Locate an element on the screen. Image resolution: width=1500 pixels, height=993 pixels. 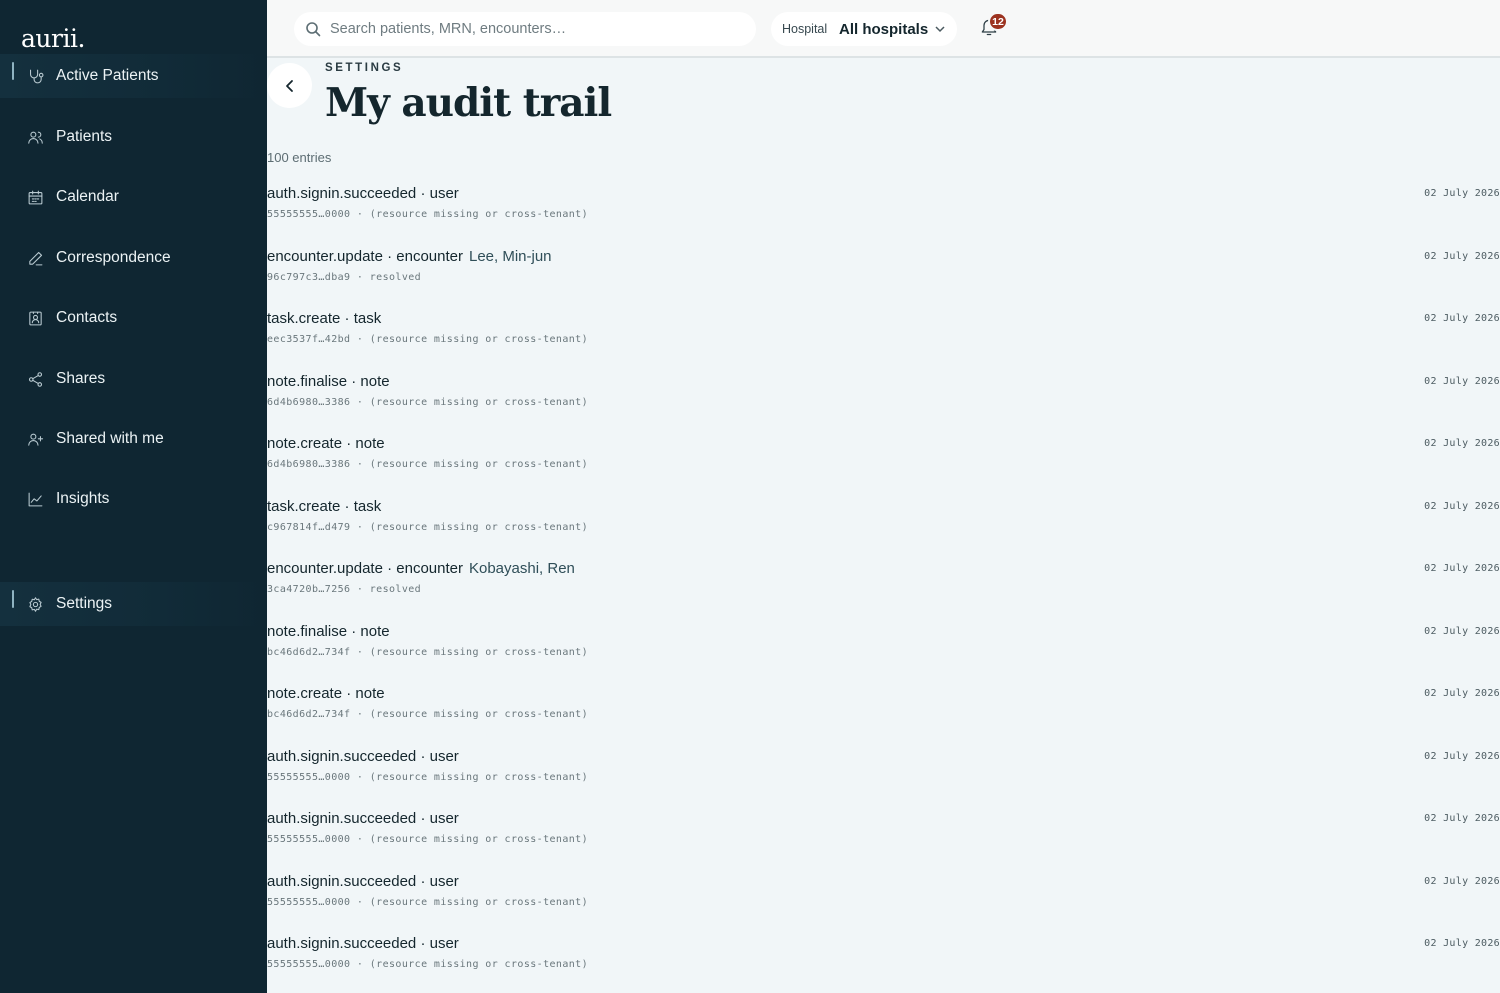
audit-entry-meta: 96c797c3…dba9 · resolved is located at coordinates (344, 277).